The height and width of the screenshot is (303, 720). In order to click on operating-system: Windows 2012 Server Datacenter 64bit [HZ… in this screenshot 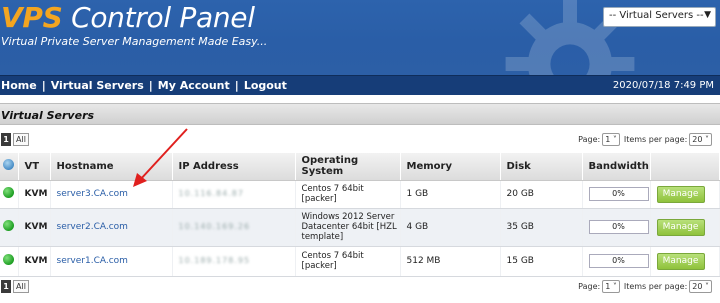, I will do `click(348, 227)`.